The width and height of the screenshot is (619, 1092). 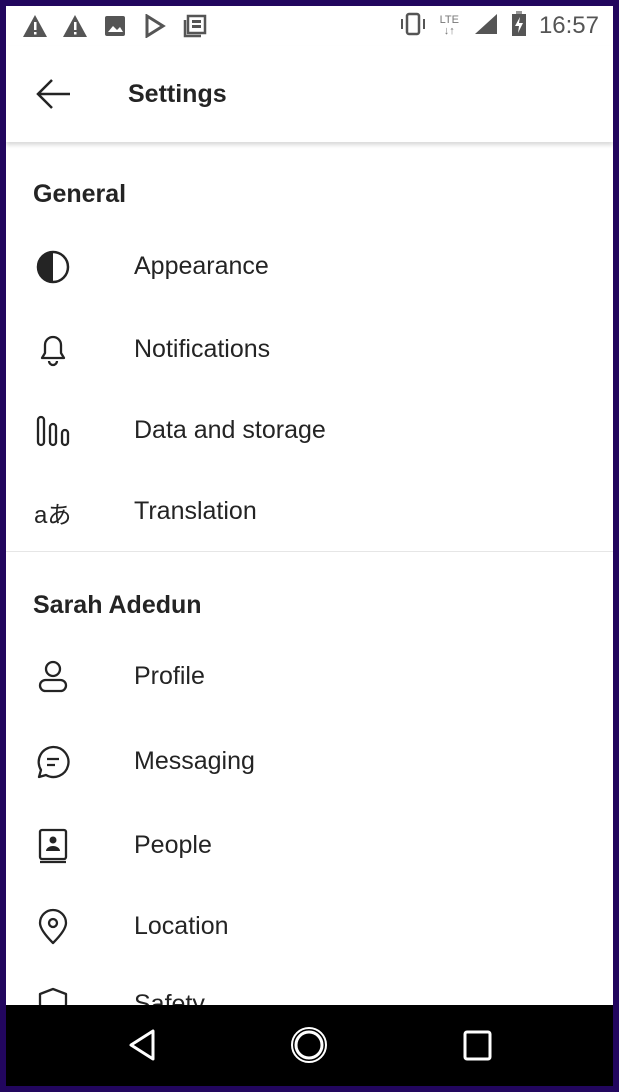 I want to click on page-title: Settings, so click(x=177, y=94).